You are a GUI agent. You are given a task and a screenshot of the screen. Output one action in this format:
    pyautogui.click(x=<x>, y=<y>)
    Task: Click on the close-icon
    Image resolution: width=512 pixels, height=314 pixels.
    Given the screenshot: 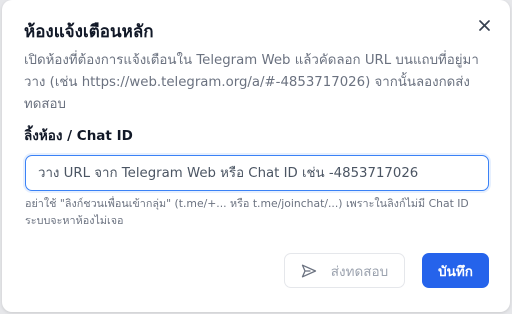 What is the action you would take?
    pyautogui.click(x=484, y=25)
    